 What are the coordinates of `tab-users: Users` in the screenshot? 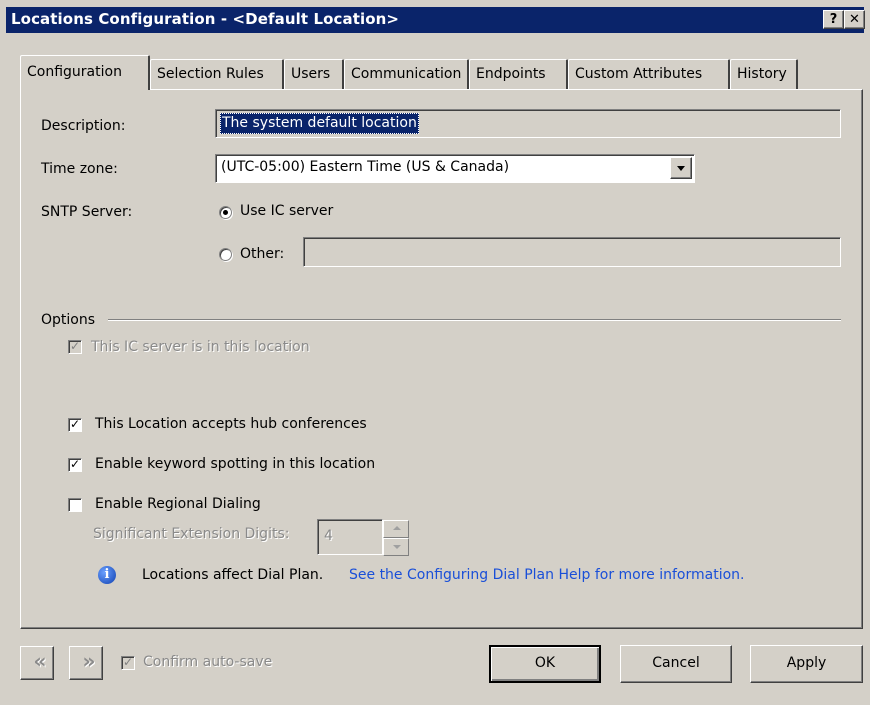 It's located at (314, 74).